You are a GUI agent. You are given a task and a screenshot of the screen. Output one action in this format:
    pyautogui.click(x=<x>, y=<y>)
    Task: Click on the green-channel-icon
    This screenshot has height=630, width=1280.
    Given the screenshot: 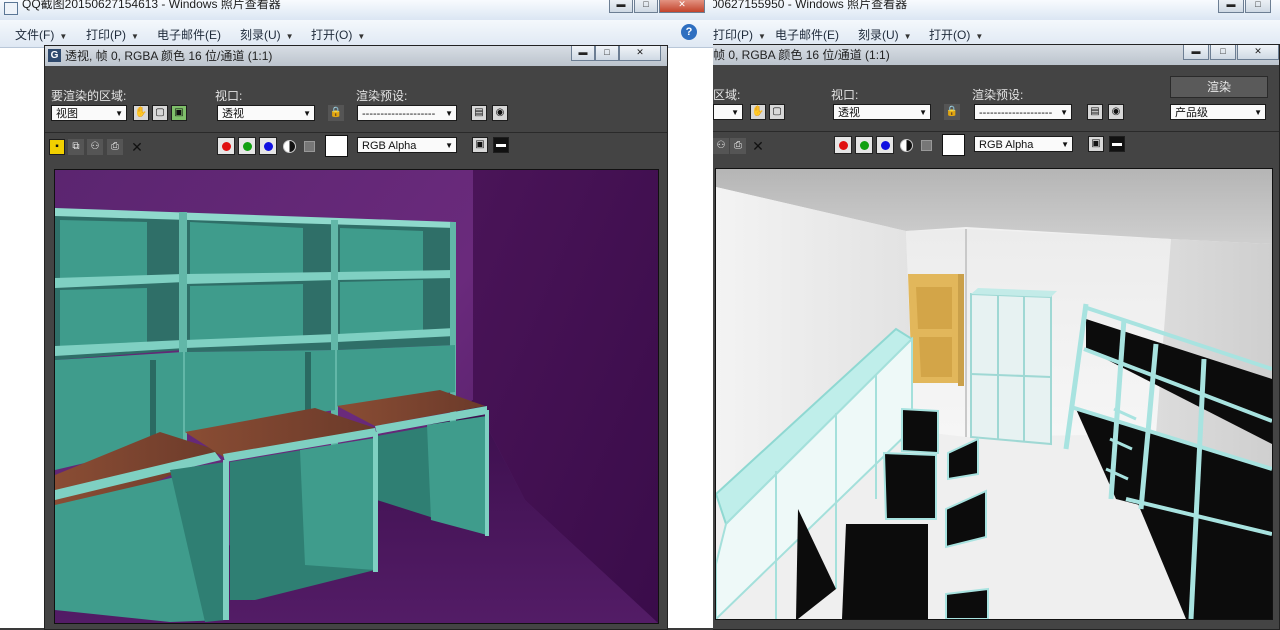 What is the action you would take?
    pyautogui.click(x=864, y=145)
    